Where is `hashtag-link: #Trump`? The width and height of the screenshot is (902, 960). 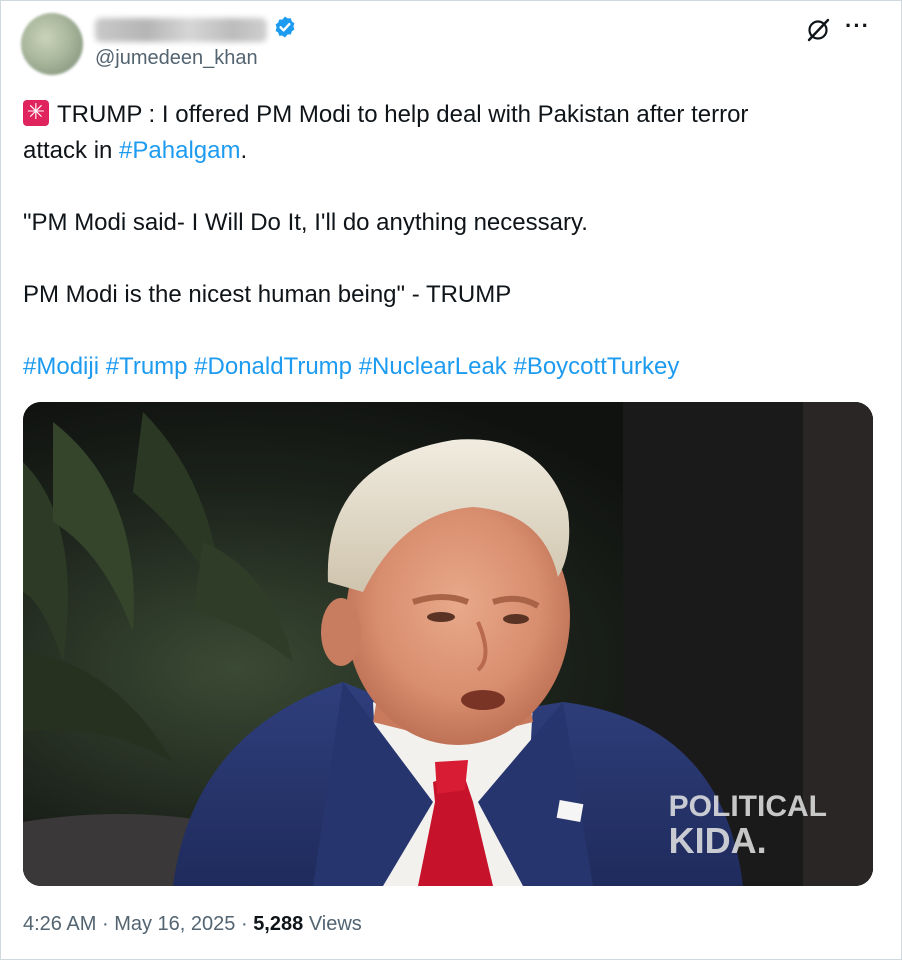 hashtag-link: #Trump is located at coordinates (147, 366).